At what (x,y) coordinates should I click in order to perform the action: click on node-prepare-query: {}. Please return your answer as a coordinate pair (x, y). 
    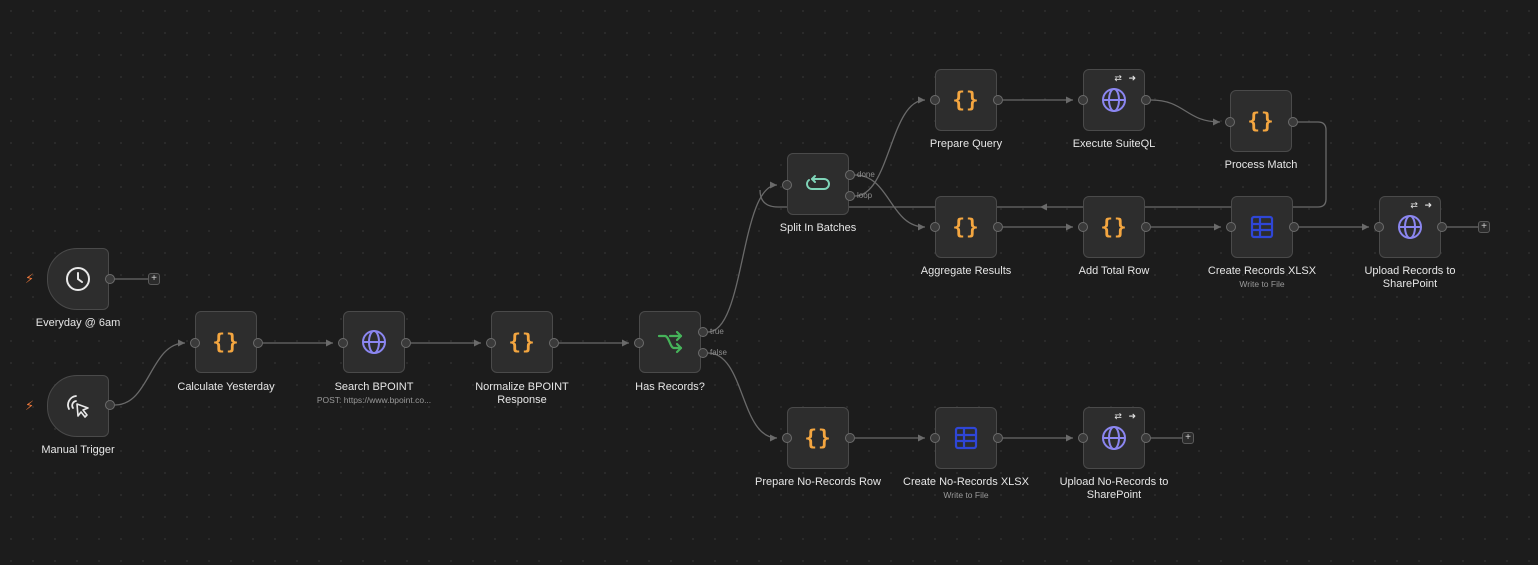
    Looking at the image, I should click on (966, 100).